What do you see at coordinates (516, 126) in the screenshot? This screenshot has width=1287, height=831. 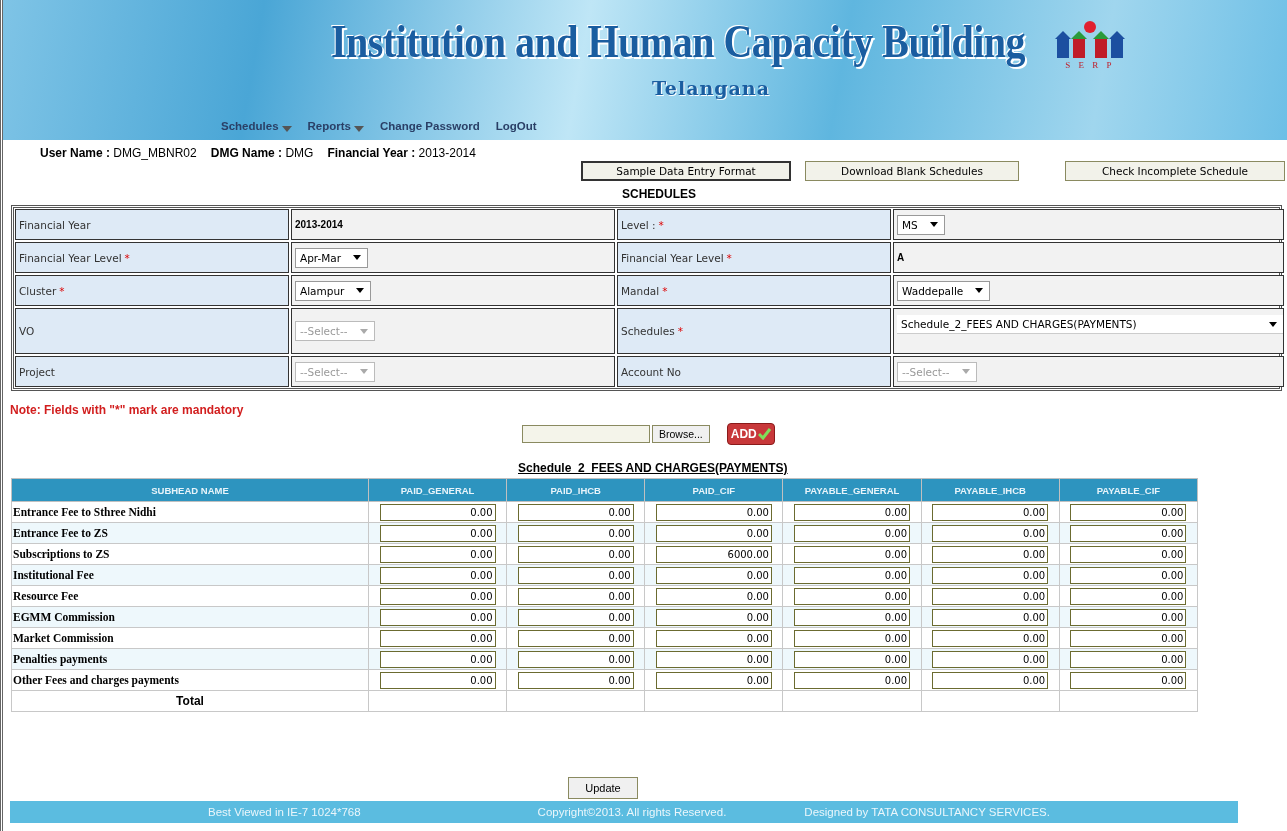 I see `menu-item: LogOut` at bounding box center [516, 126].